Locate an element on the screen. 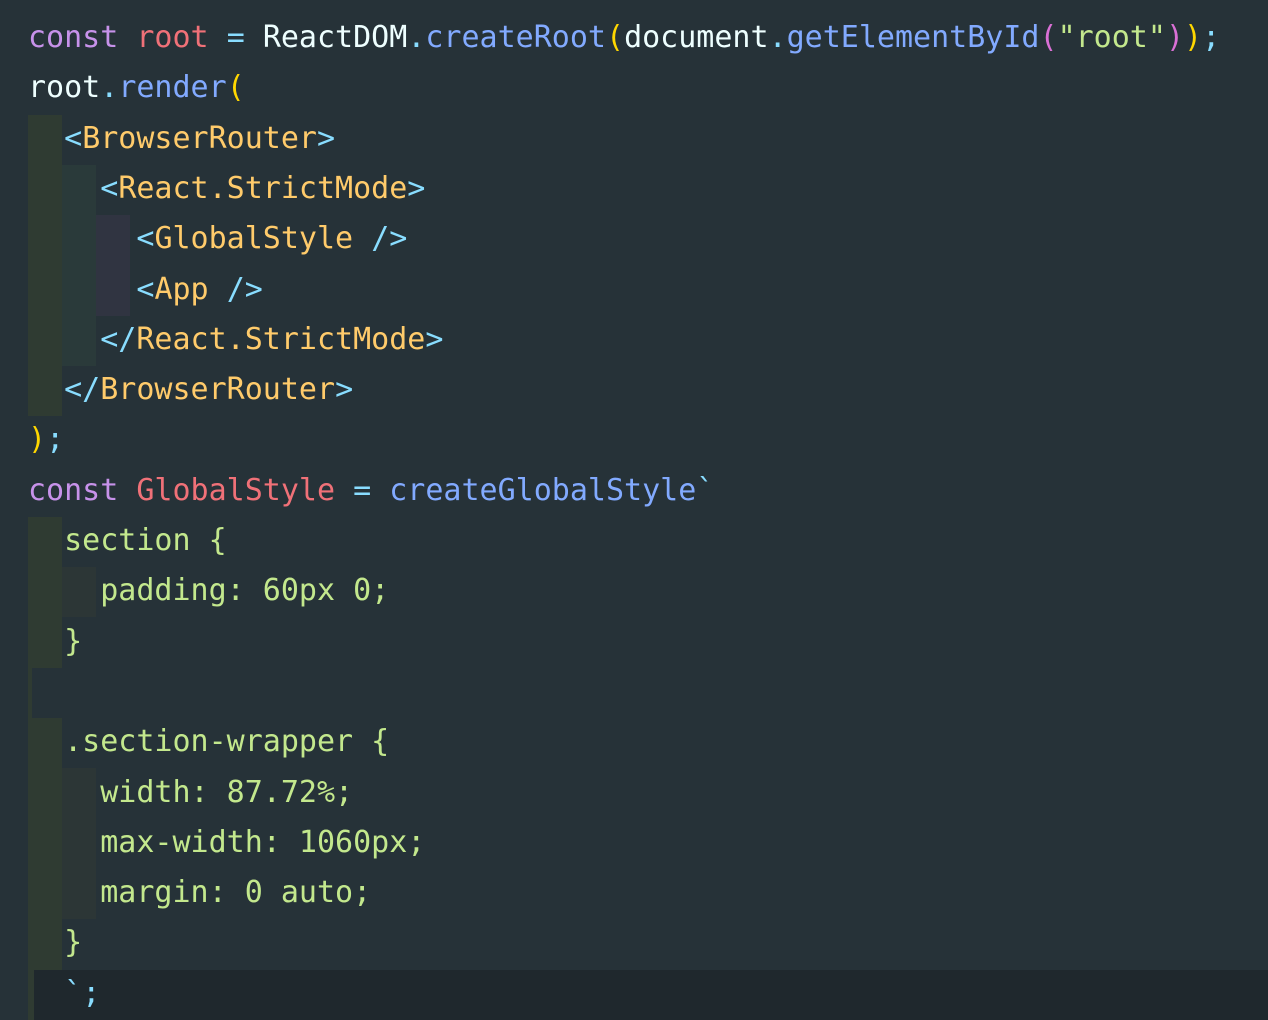 The image size is (1268, 1020). code-line: <React.StrictMode> is located at coordinates (226, 189).